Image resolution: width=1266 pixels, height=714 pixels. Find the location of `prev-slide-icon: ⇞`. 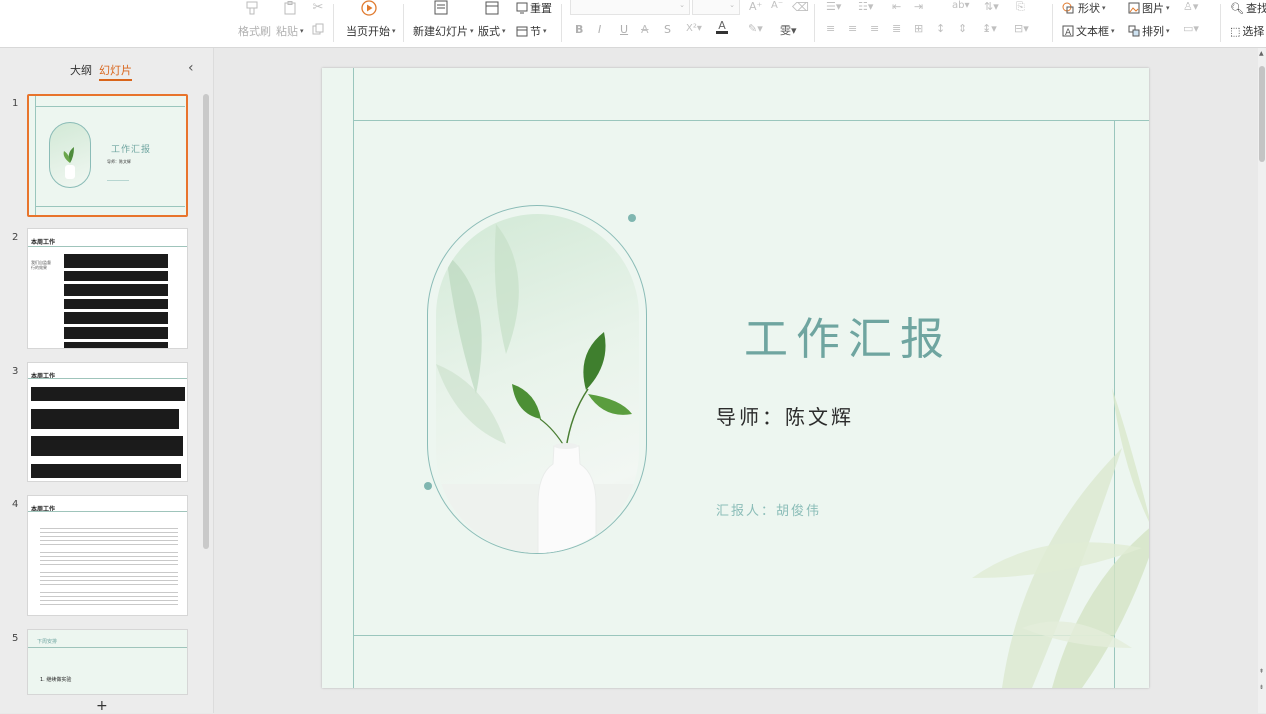

prev-slide-icon: ⇞ is located at coordinates (1261, 671).